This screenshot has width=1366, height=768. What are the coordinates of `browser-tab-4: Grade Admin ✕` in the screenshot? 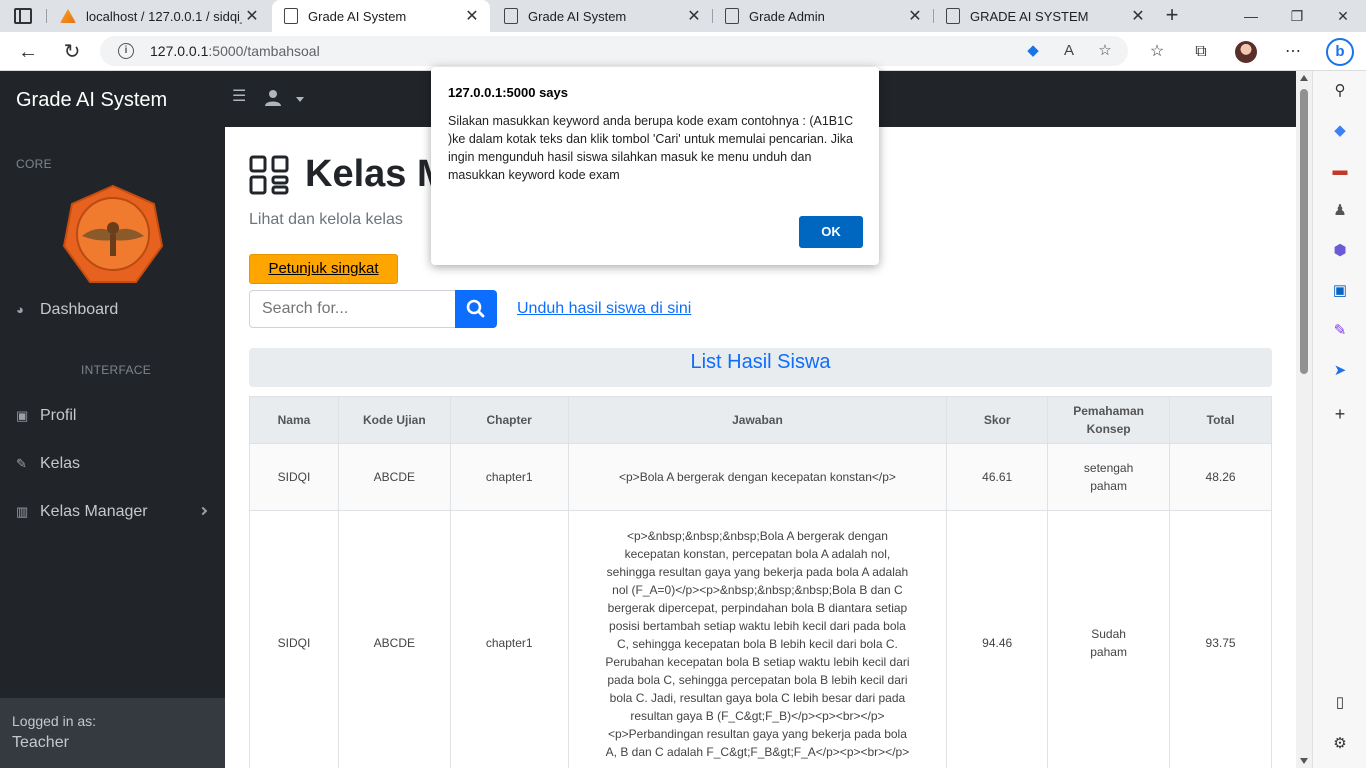 It's located at (823, 16).